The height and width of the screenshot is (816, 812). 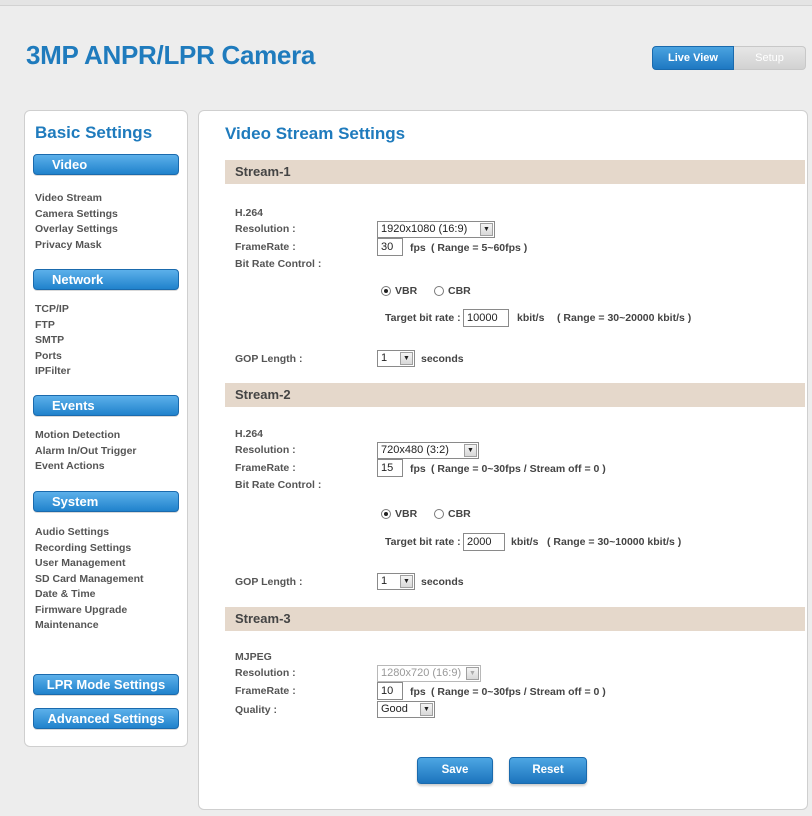 What do you see at coordinates (76, 246) in the screenshot?
I see `sidebar-item-privacy-mask: Privacy Mask` at bounding box center [76, 246].